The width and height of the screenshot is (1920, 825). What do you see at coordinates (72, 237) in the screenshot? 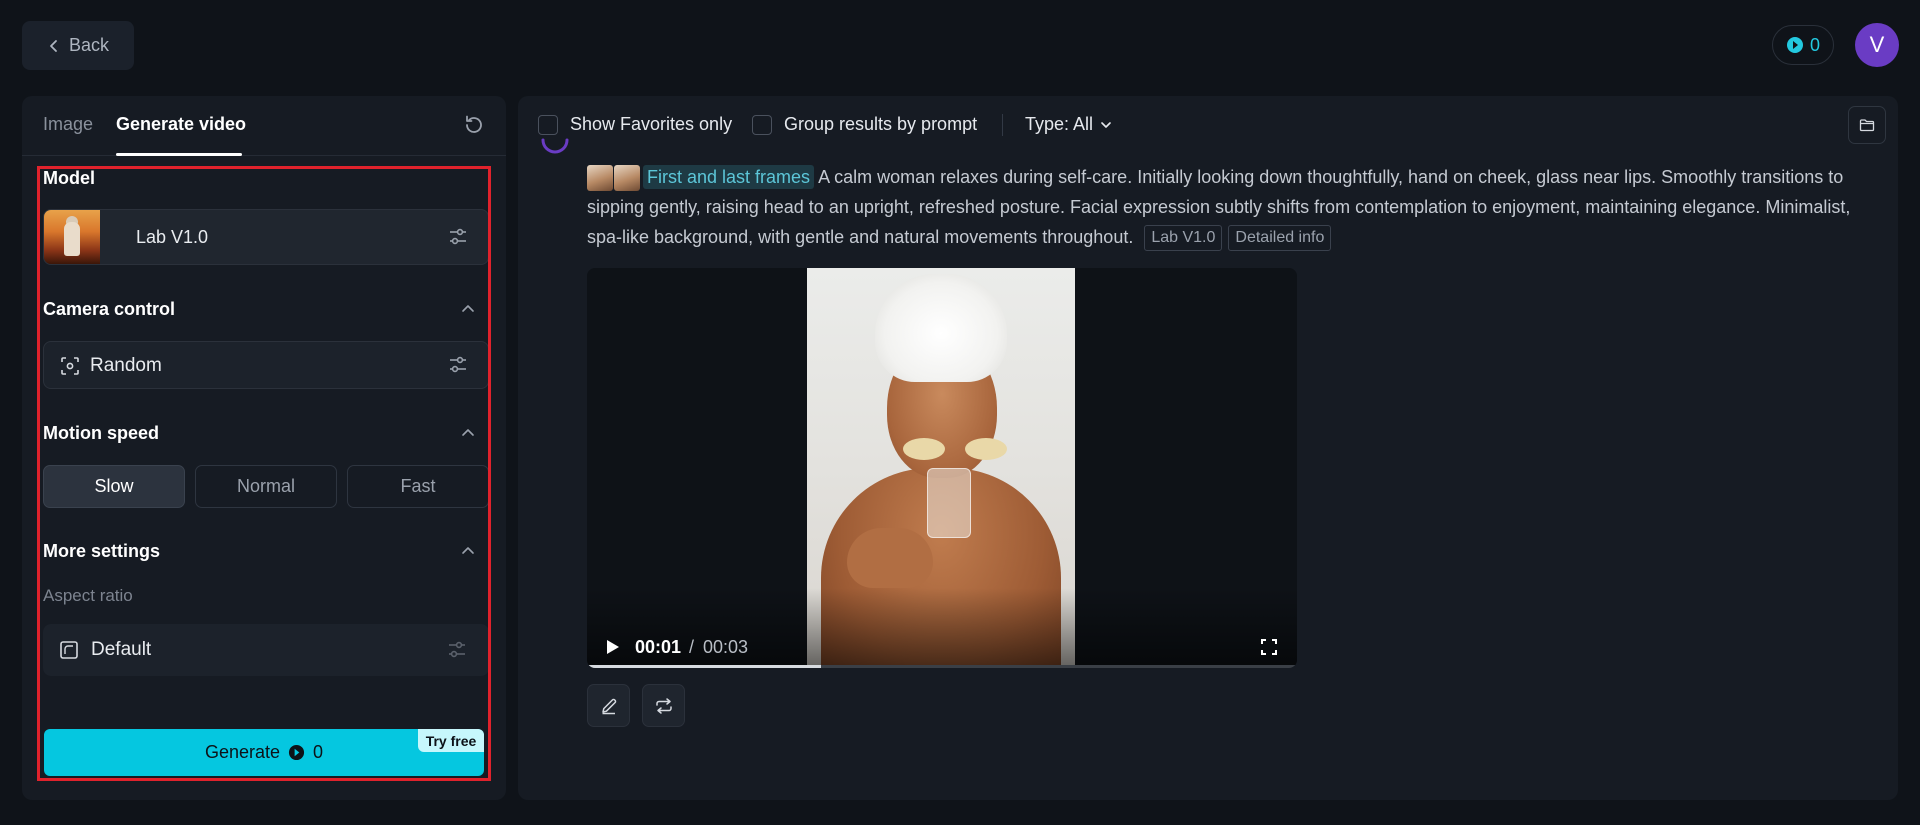
I see `model-thumbnail` at bounding box center [72, 237].